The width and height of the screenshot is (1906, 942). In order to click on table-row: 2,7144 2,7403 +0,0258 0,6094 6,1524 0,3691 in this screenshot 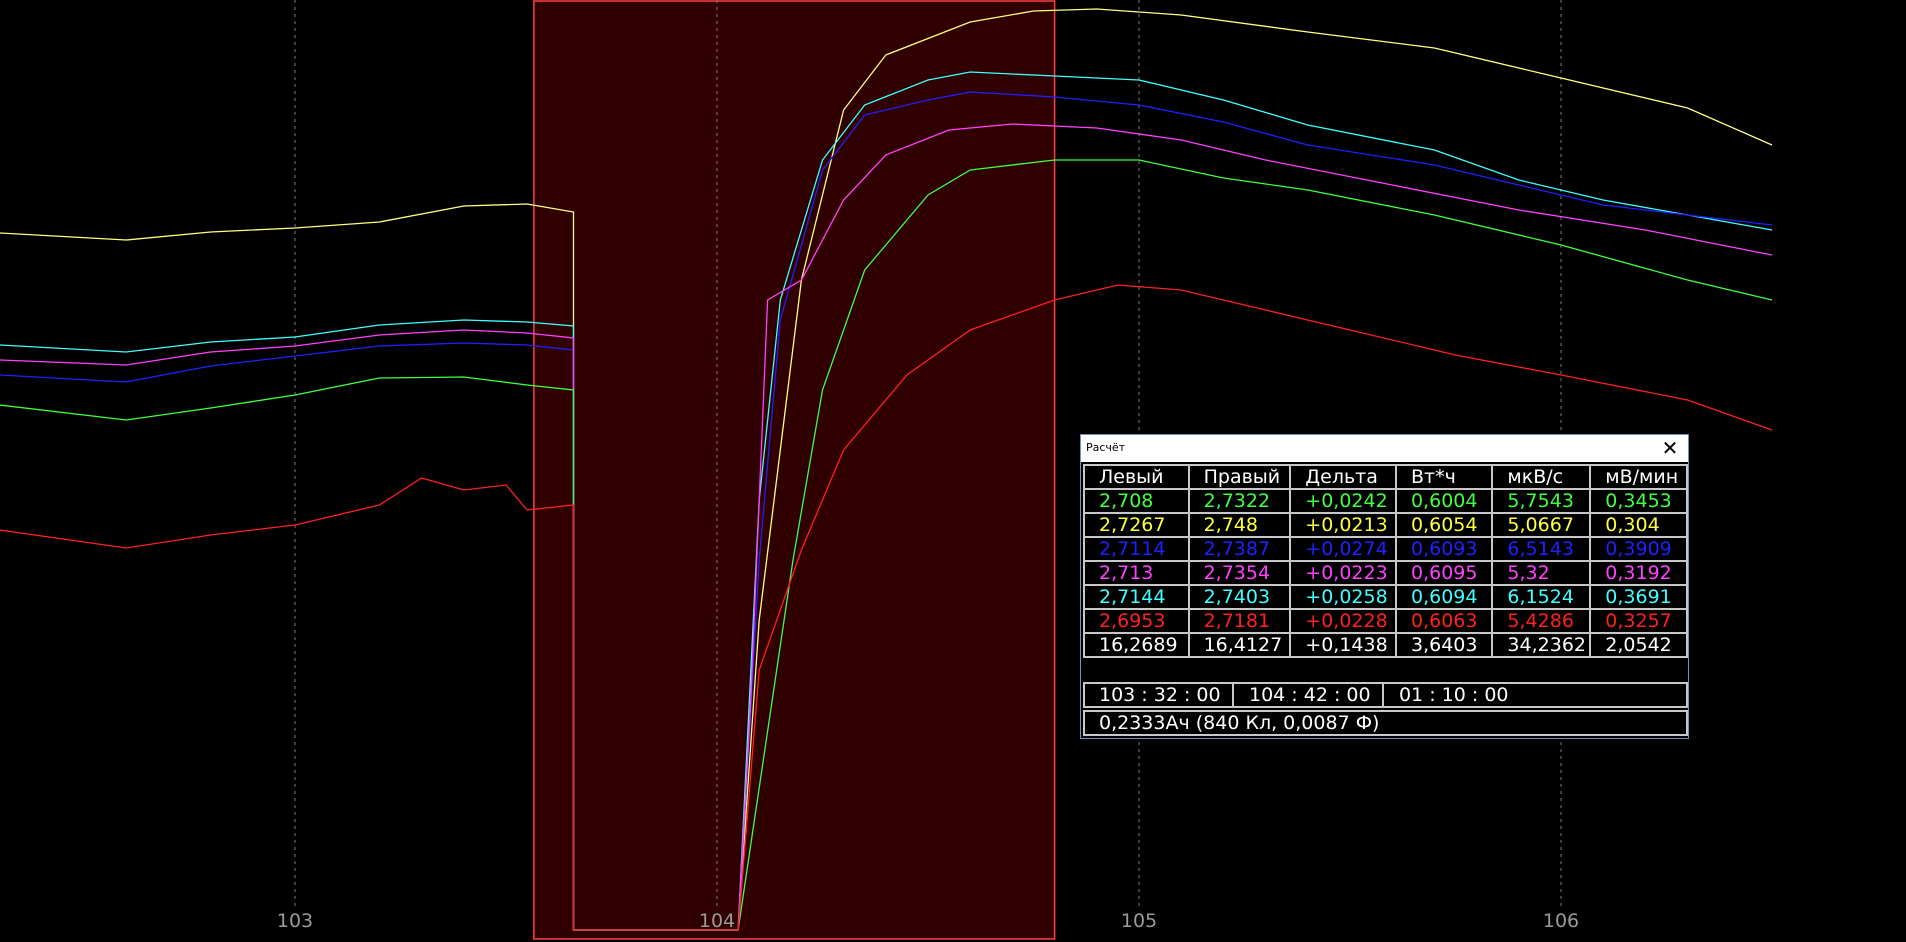, I will do `click(1385, 597)`.